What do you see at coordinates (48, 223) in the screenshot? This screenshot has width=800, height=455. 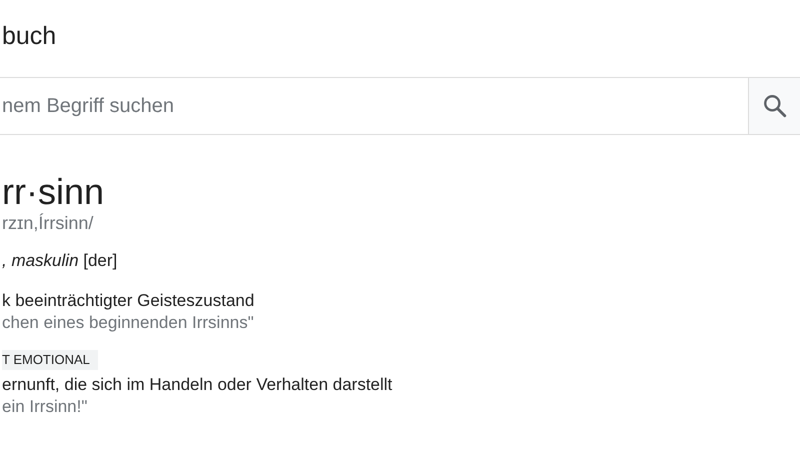 I see `pronunciation: rzɪn,Írrsinn/` at bounding box center [48, 223].